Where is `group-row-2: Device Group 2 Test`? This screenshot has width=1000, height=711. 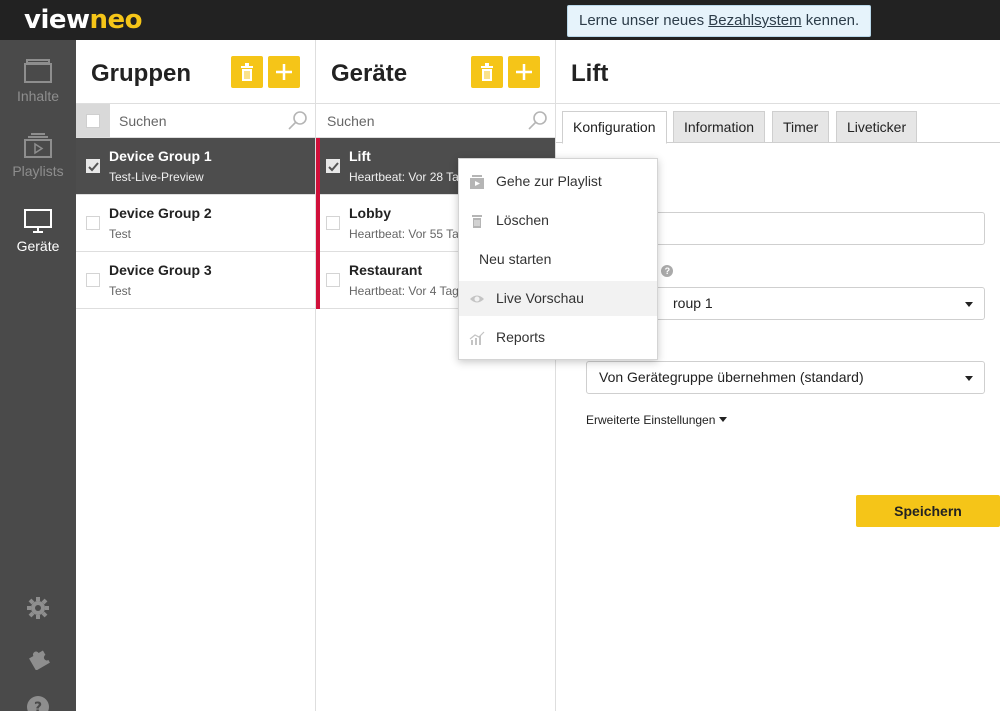
group-row-2: Device Group 2 Test is located at coordinates (195, 223).